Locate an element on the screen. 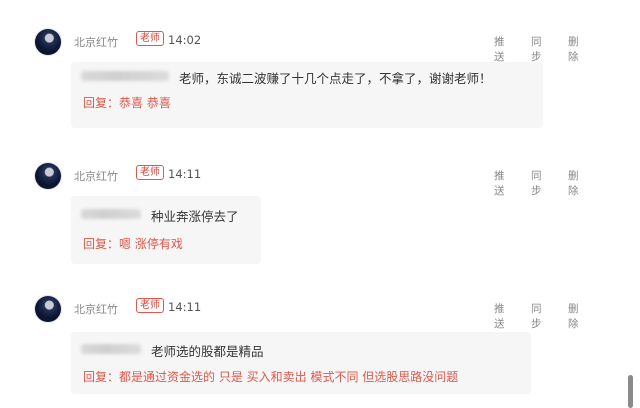 This screenshot has height=408, width=640. scrollbar-thumb is located at coordinates (630, 391).